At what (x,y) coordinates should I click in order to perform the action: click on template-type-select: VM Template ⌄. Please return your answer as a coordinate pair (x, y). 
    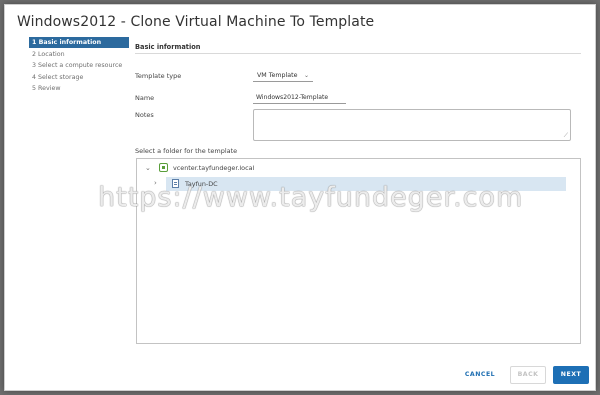
    Looking at the image, I should click on (283, 76).